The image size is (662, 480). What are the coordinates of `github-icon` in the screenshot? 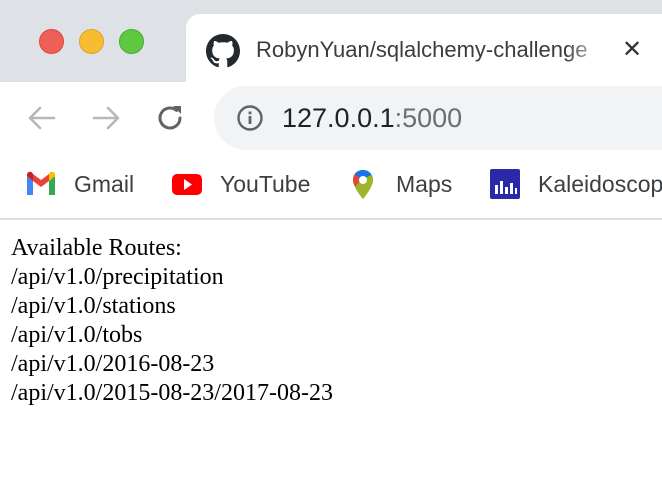 It's located at (223, 51).